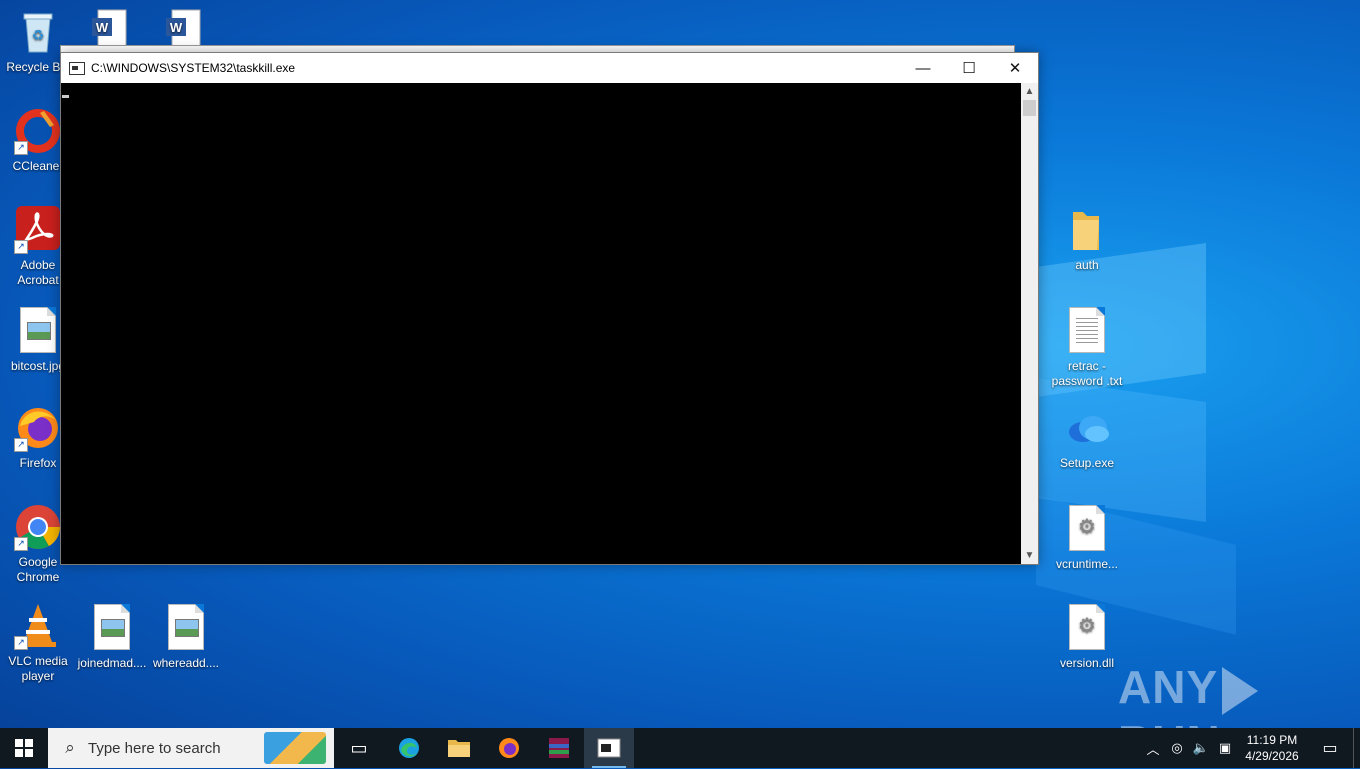  I want to click on scroll-up-arrow-icon: ▲, so click(1029, 91).